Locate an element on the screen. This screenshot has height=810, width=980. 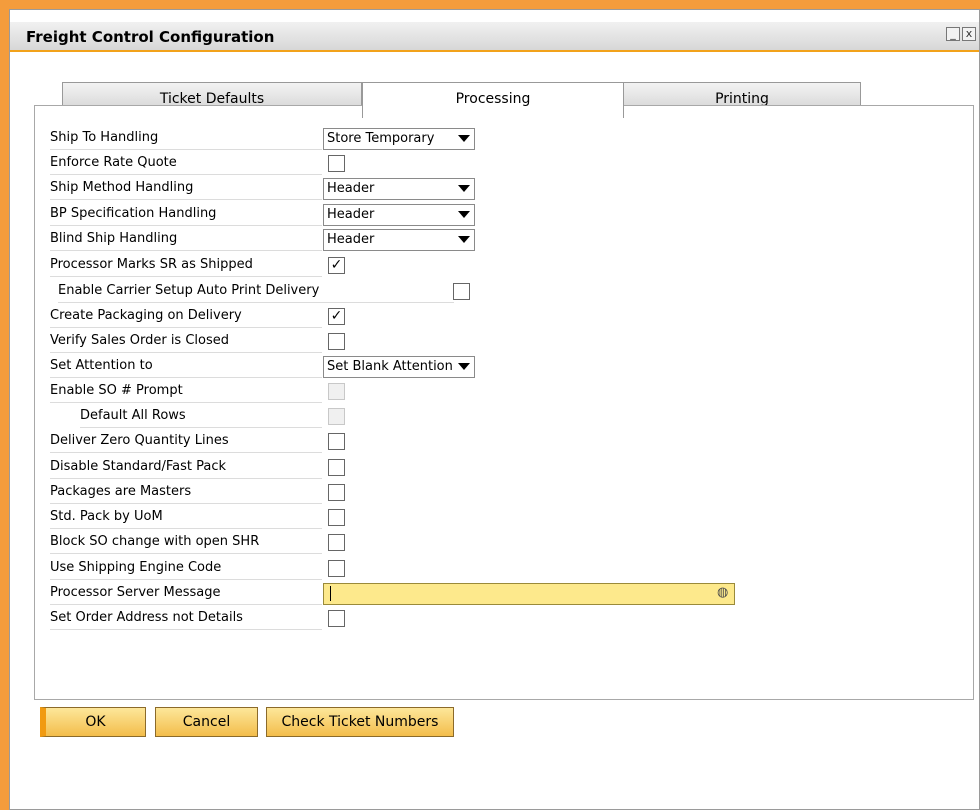
set-order-address-checkbox is located at coordinates (336, 618).